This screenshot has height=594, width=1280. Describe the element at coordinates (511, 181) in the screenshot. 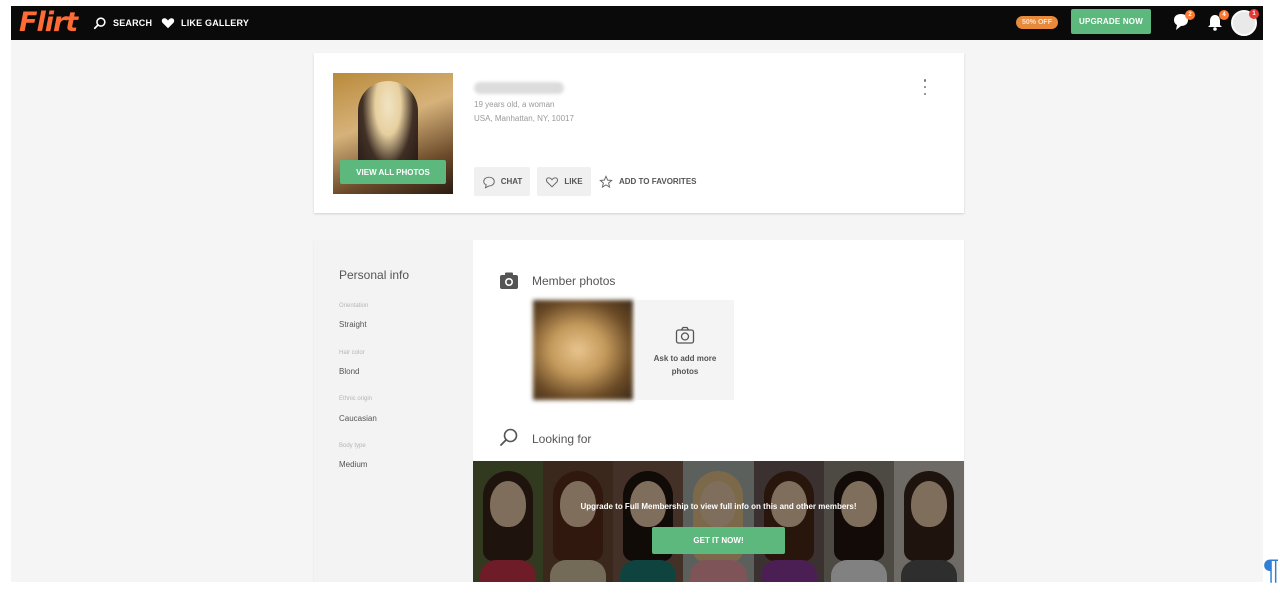

I see `chat-button-label: CHAT` at that location.